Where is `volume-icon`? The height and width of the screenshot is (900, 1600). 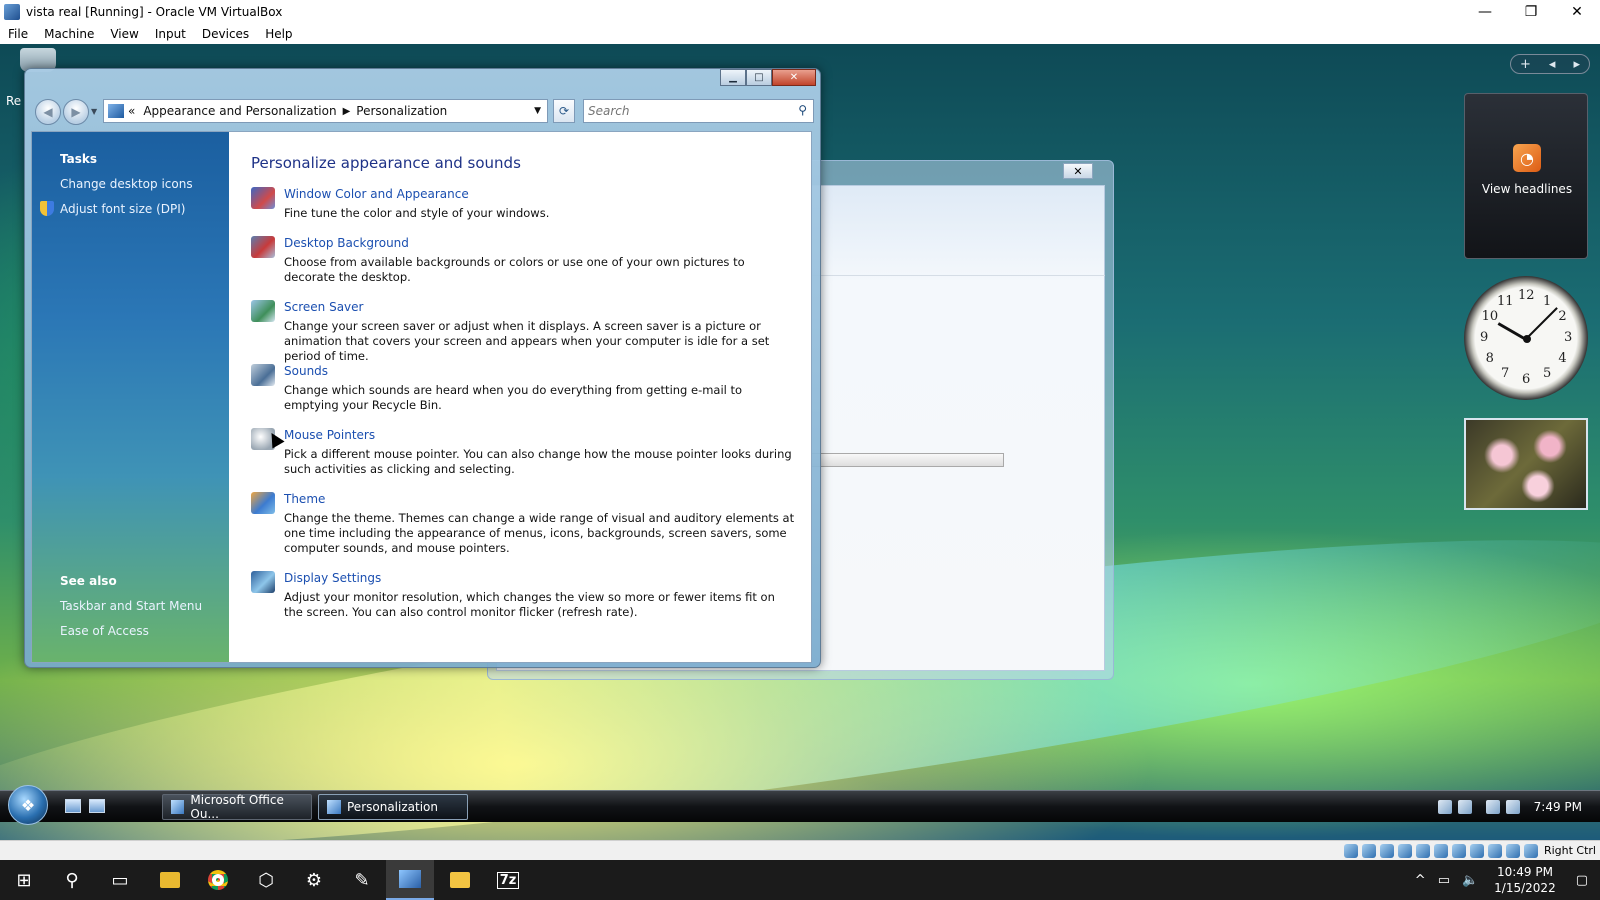 volume-icon is located at coordinates (1512, 807).